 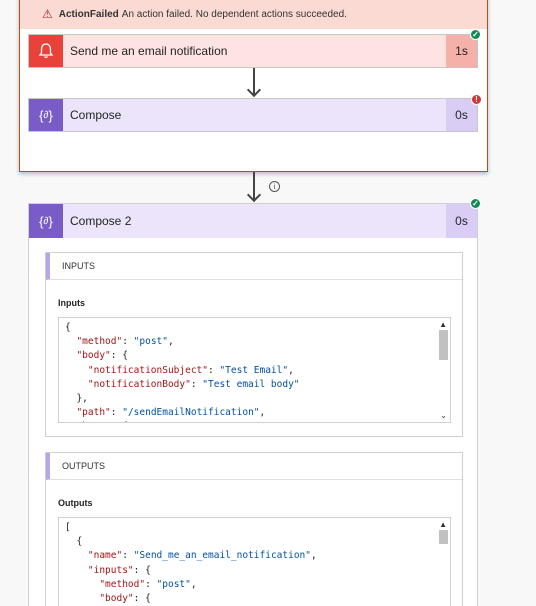 What do you see at coordinates (253, 221) in the screenshot?
I see `compose-2-header: {∂} Compose 2 0s` at bounding box center [253, 221].